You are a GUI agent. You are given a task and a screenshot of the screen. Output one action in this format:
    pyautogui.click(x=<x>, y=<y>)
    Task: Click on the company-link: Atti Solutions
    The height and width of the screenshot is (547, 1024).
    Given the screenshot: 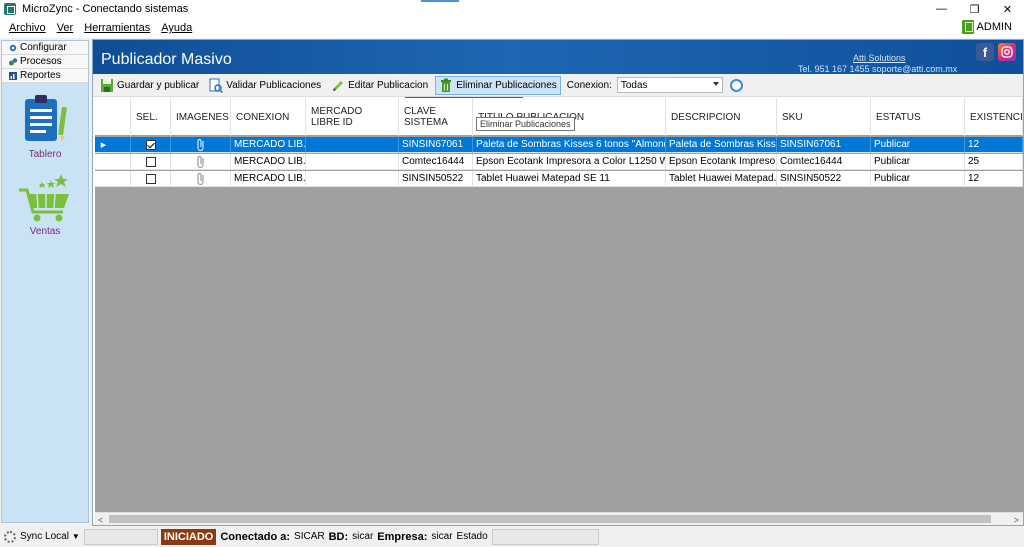 What is the action you would take?
    pyautogui.click(x=879, y=58)
    